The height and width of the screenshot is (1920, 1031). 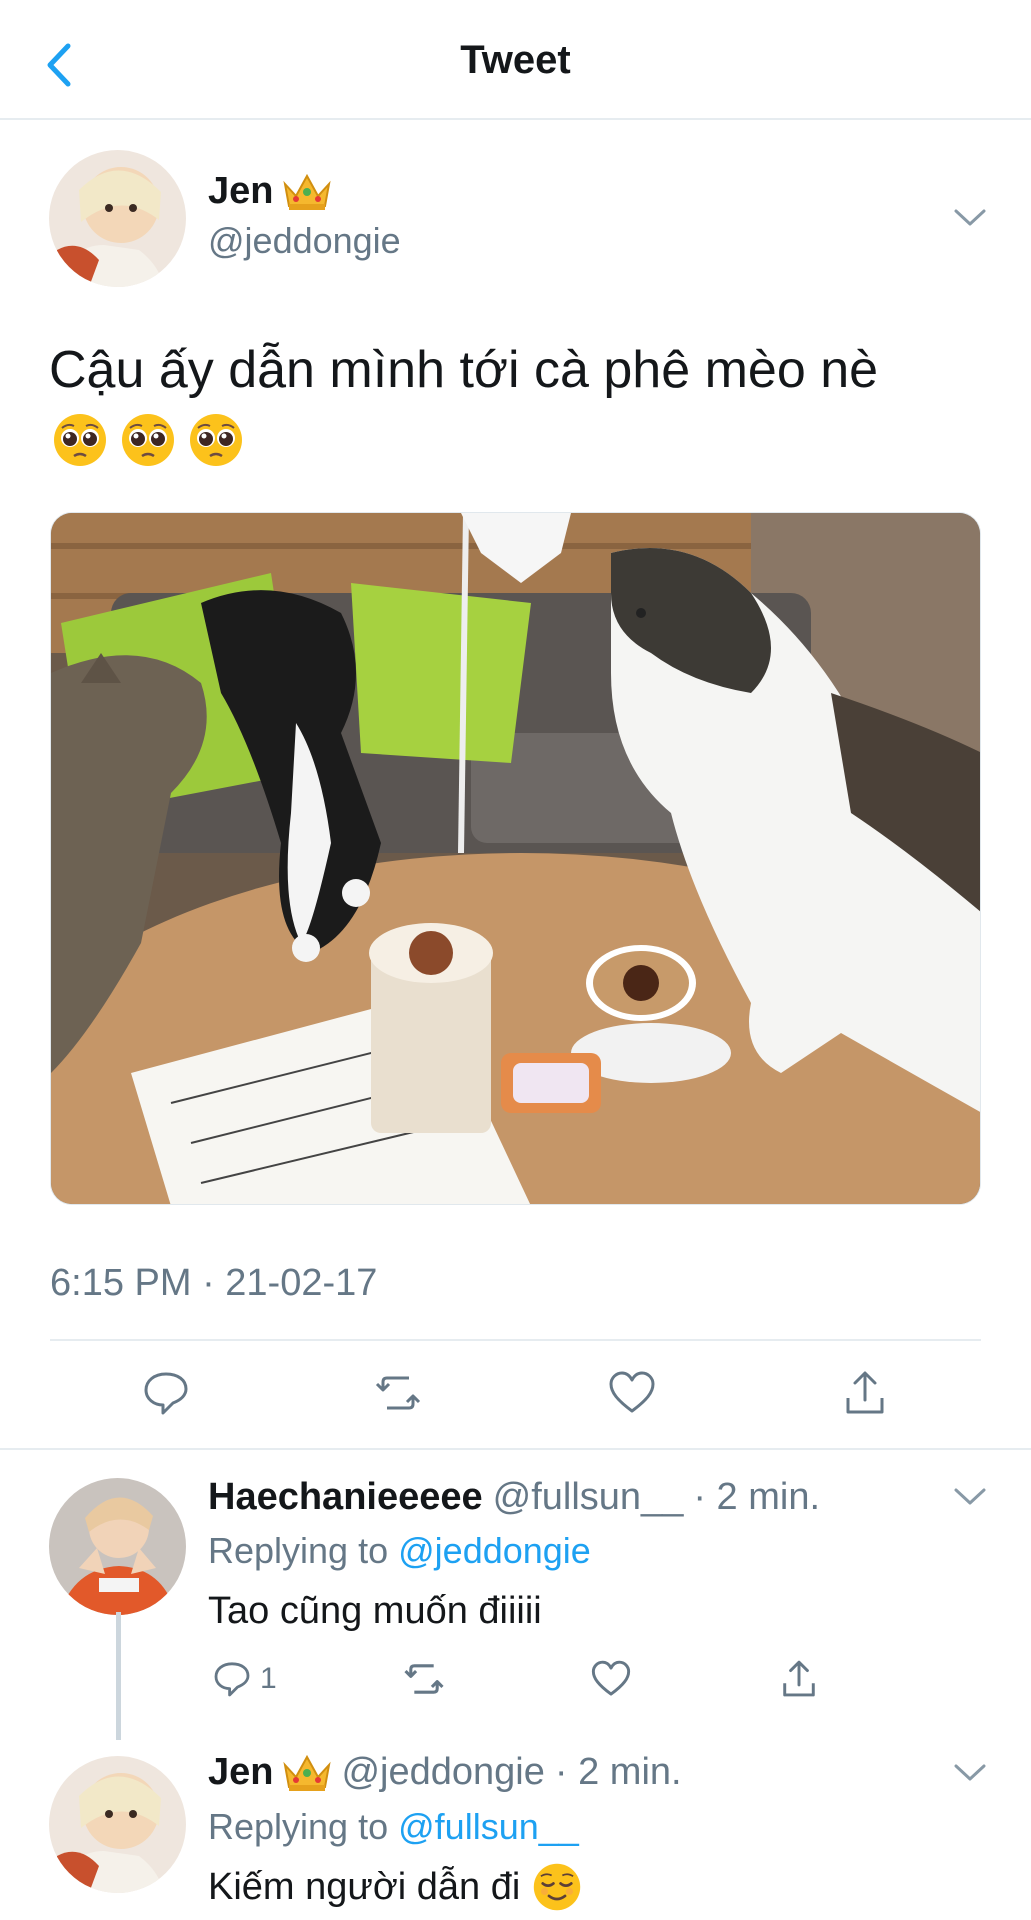 I want to click on reply-body: Kiếm người dẫn đi, so click(x=364, y=1886).